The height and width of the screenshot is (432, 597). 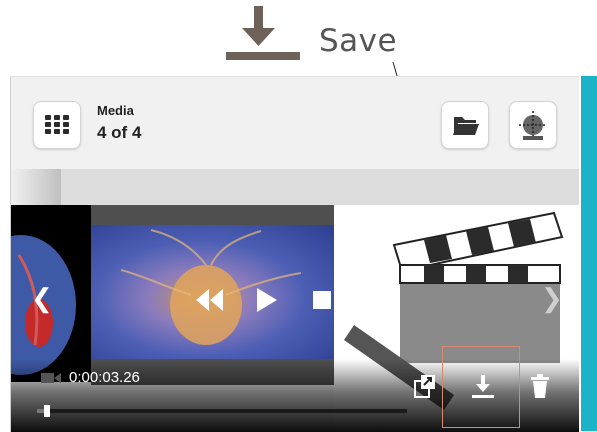 I want to click on focus-target-button, so click(x=533, y=125).